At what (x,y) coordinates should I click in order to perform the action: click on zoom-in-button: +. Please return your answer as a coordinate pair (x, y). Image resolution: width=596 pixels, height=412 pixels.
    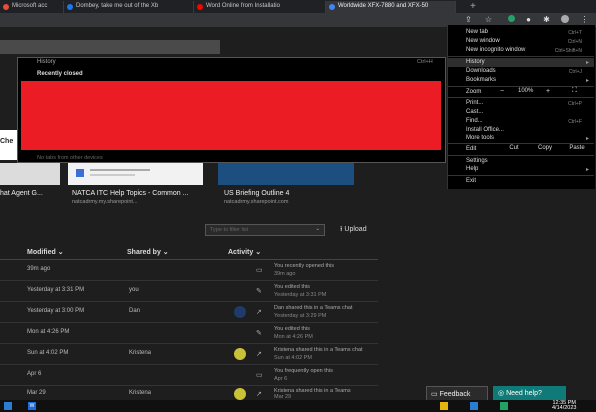
    Looking at the image, I should click on (548, 91).